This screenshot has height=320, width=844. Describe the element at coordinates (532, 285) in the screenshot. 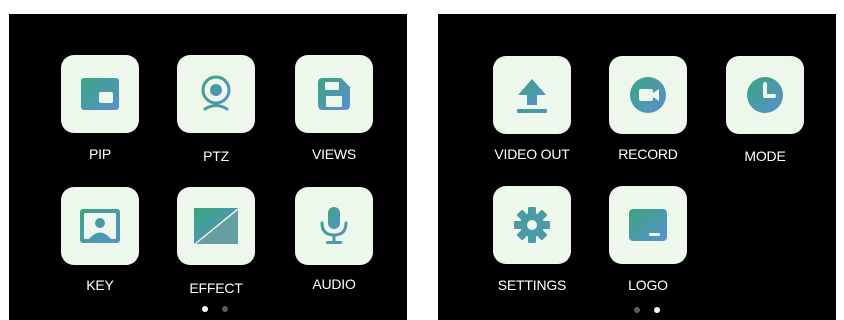

I see `settings-label: SETTINGS` at that location.